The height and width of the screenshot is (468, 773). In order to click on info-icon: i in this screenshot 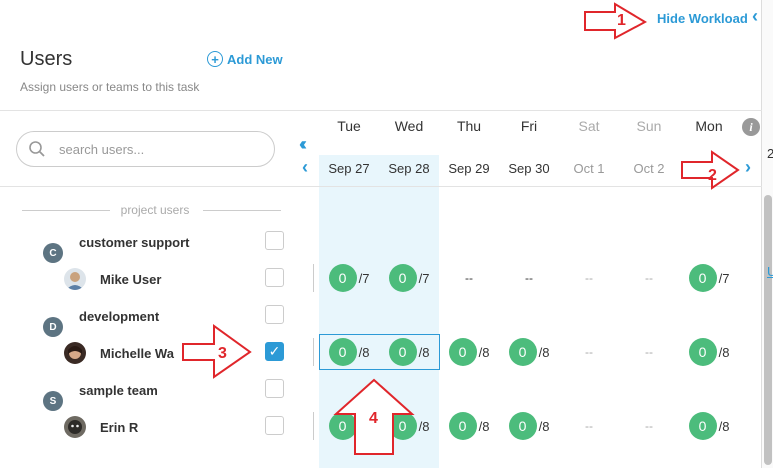, I will do `click(751, 127)`.